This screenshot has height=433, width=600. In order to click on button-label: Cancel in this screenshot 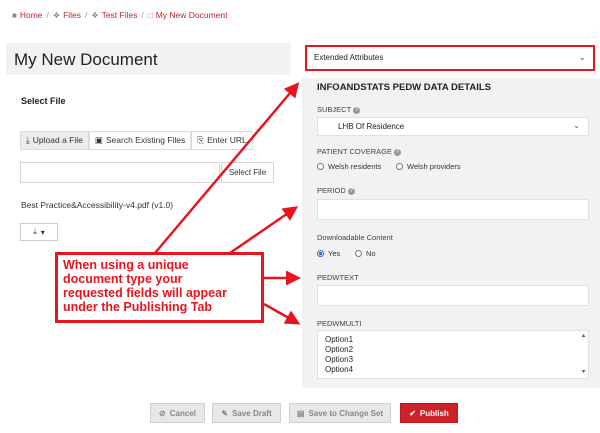, I will do `click(182, 413)`.